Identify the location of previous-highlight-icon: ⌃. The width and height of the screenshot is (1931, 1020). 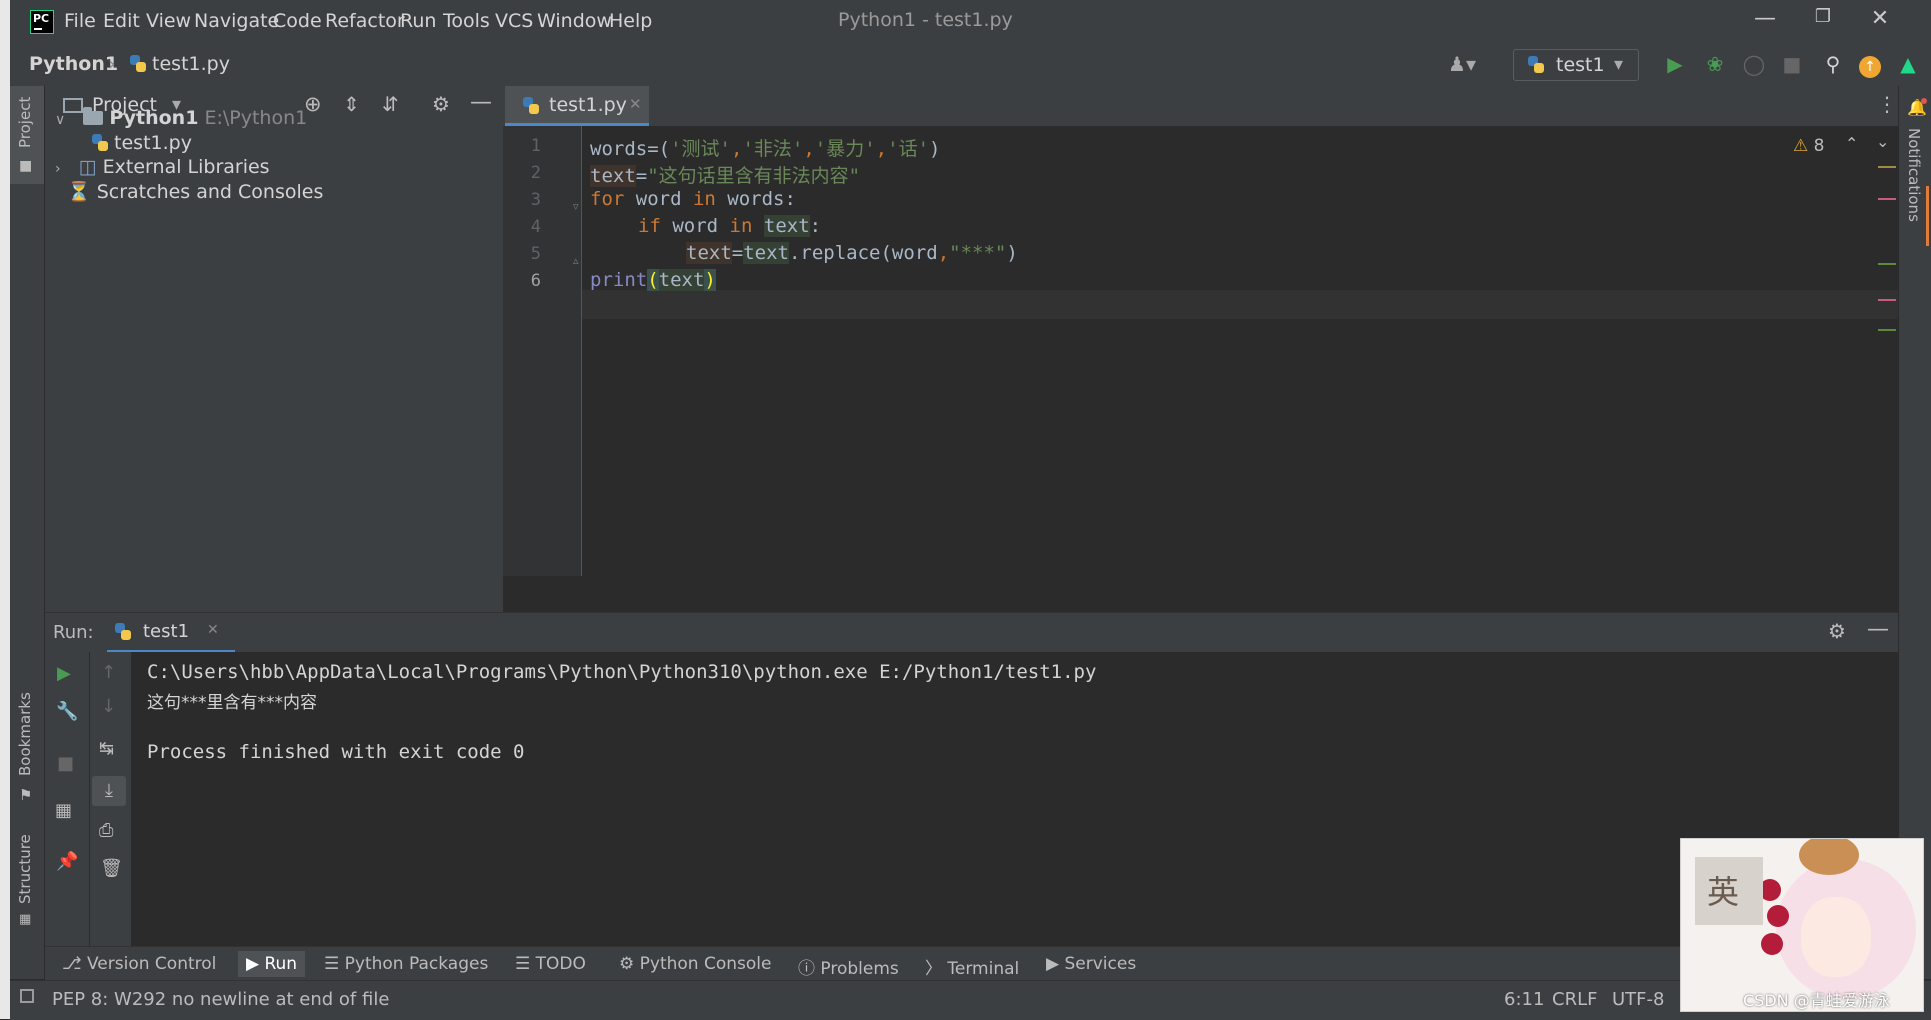
(1851, 143).